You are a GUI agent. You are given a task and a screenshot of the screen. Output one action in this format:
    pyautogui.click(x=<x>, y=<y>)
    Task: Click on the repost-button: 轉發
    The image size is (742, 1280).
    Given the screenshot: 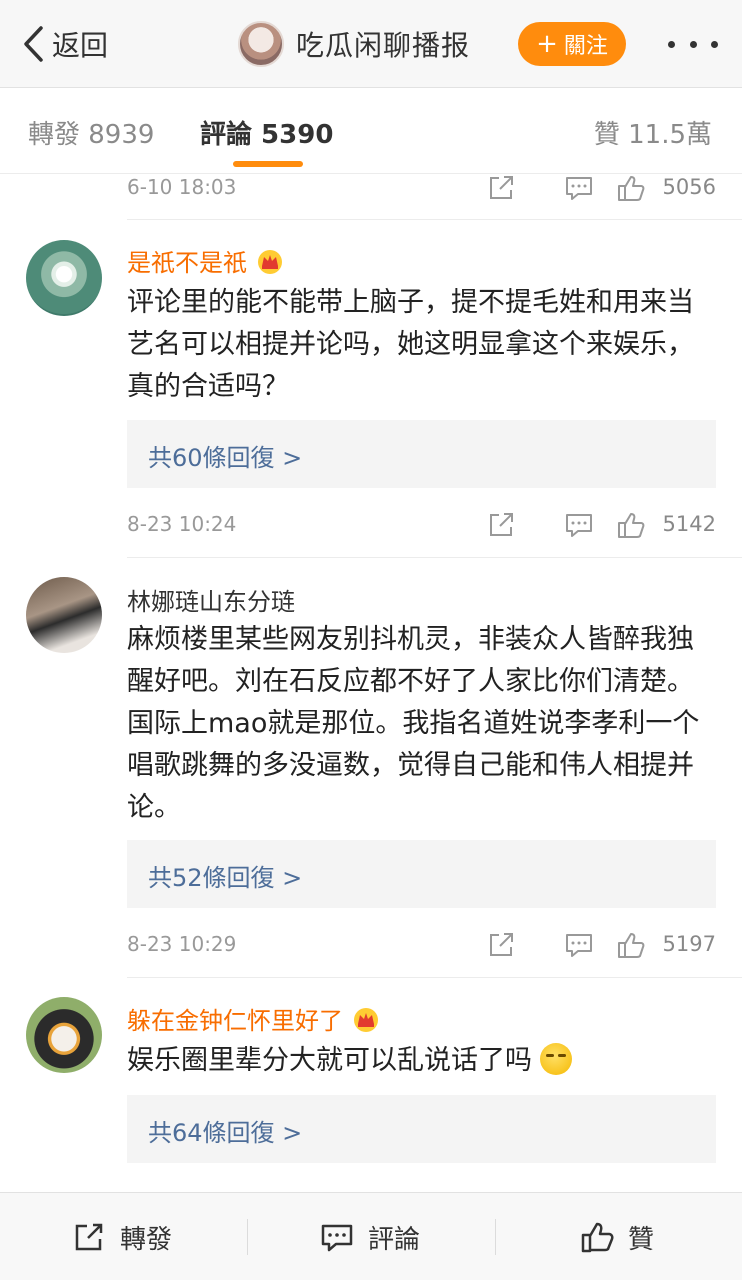 What is the action you would take?
    pyautogui.click(x=122, y=1236)
    